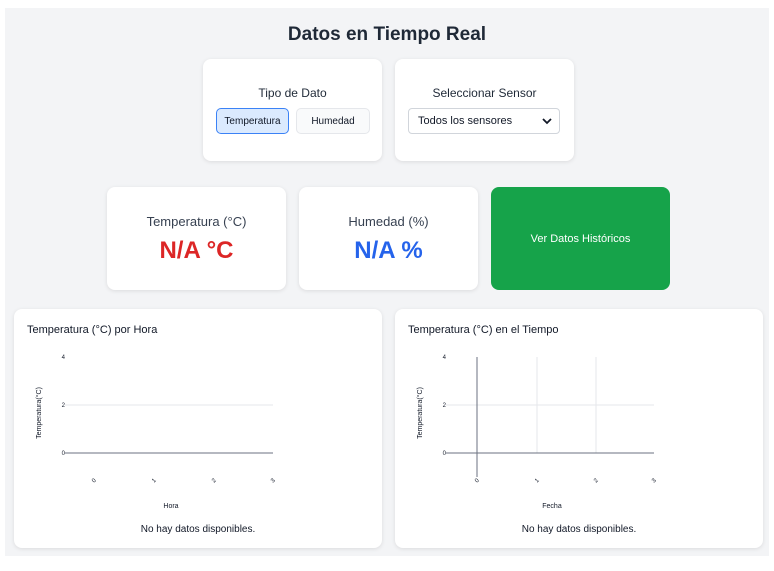  What do you see at coordinates (92, 330) in the screenshot?
I see `chart-title-hourly: Temperatura (°C) por Hora` at bounding box center [92, 330].